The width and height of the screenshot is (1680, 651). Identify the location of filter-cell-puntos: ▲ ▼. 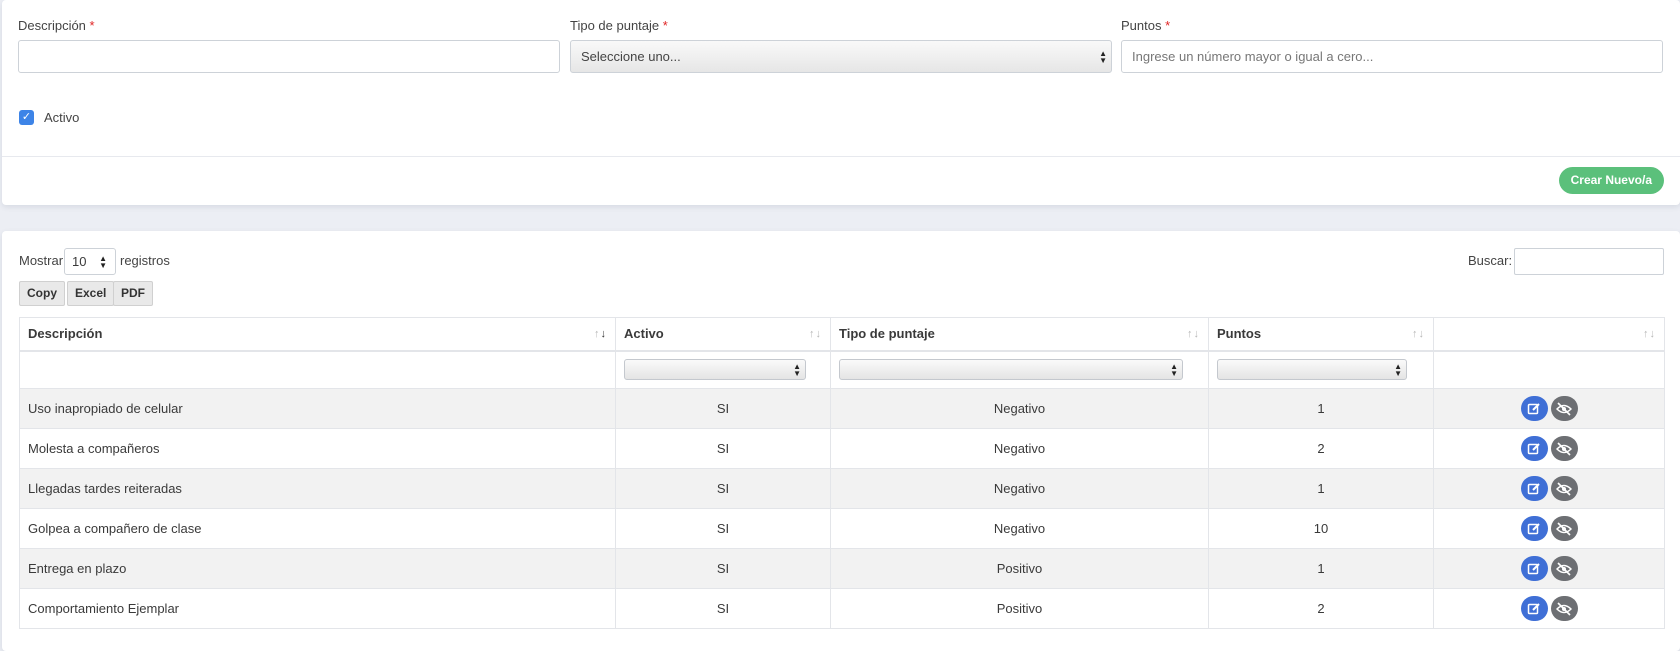
(1321, 369).